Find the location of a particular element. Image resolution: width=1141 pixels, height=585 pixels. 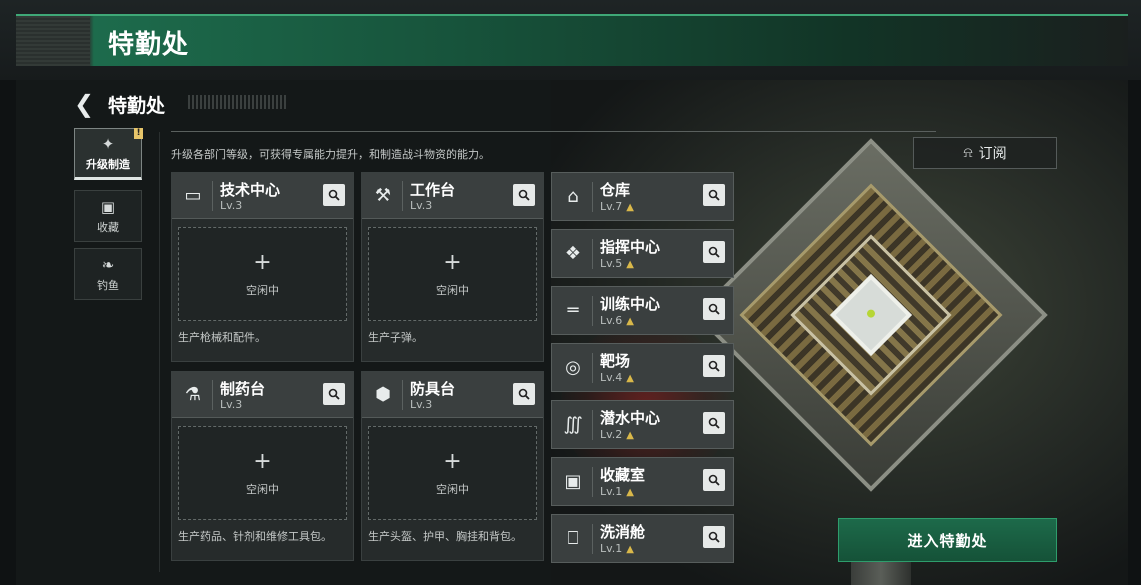

warehouse-icon: ⌂ is located at coordinates (573, 196).